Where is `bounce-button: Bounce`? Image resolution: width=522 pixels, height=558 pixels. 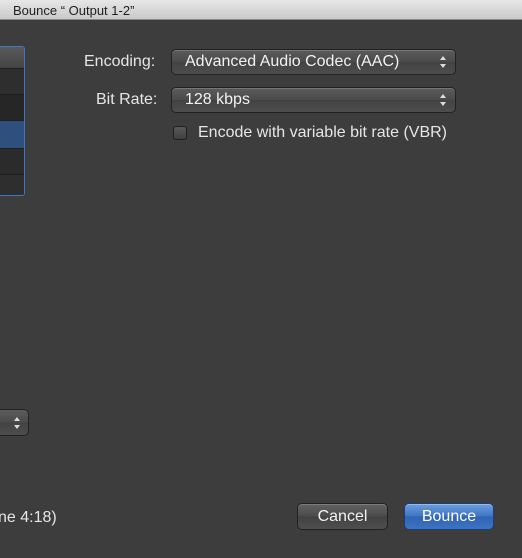
bounce-button: Bounce is located at coordinates (449, 516).